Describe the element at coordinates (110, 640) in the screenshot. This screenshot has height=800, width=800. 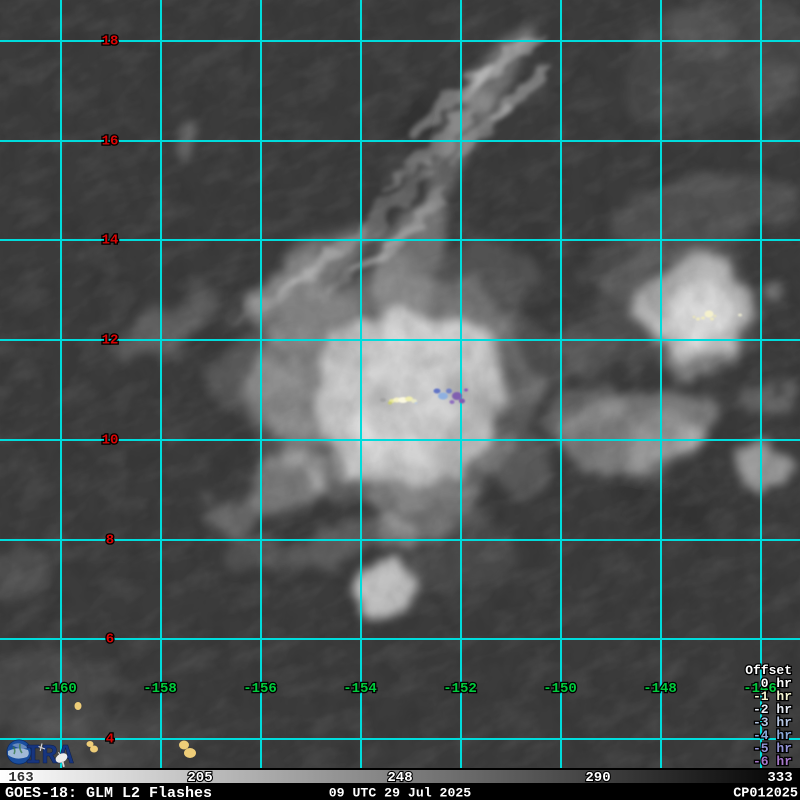
I see `svg-text: 6` at that location.